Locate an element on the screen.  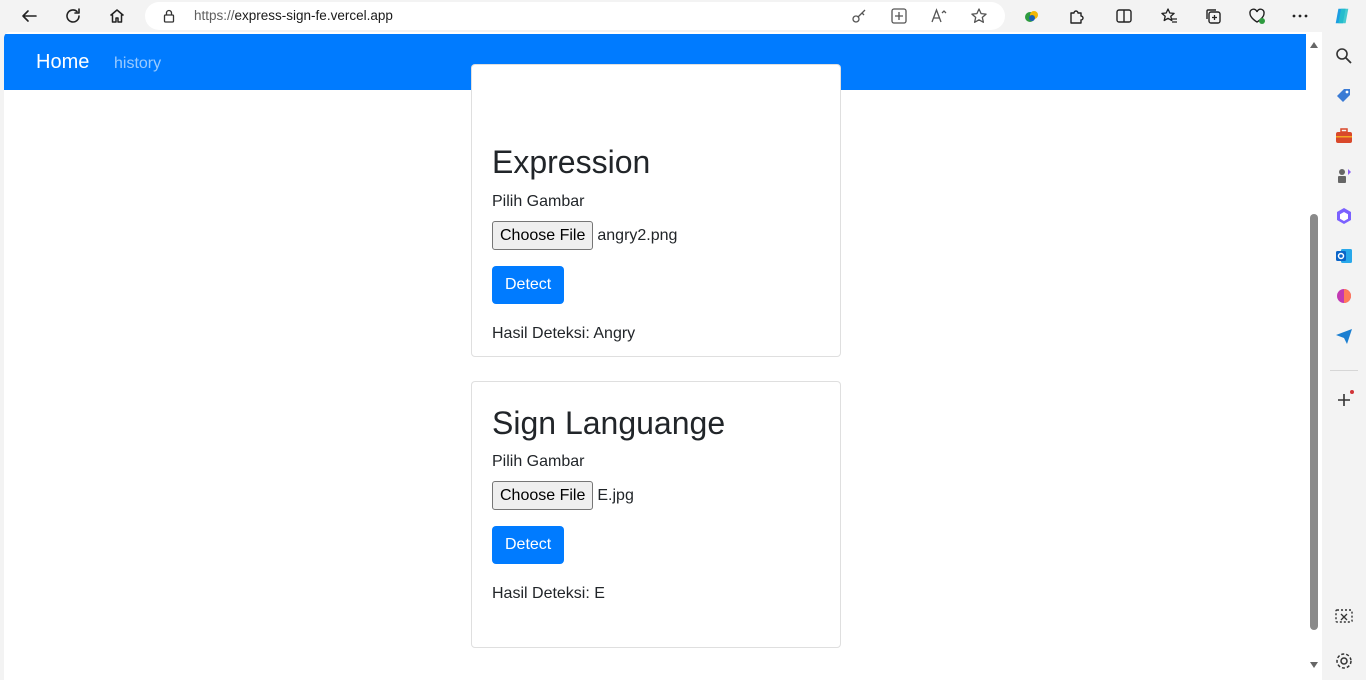
url-text: https://express-sign-fe.vercel.app is located at coordinates (293, 15).